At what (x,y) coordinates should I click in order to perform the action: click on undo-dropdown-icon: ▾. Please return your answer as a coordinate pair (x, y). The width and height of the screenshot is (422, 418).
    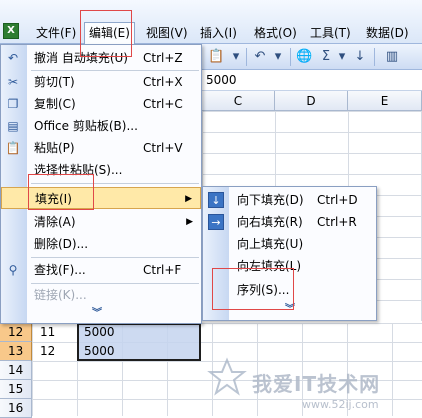
    Looking at the image, I should click on (278, 57).